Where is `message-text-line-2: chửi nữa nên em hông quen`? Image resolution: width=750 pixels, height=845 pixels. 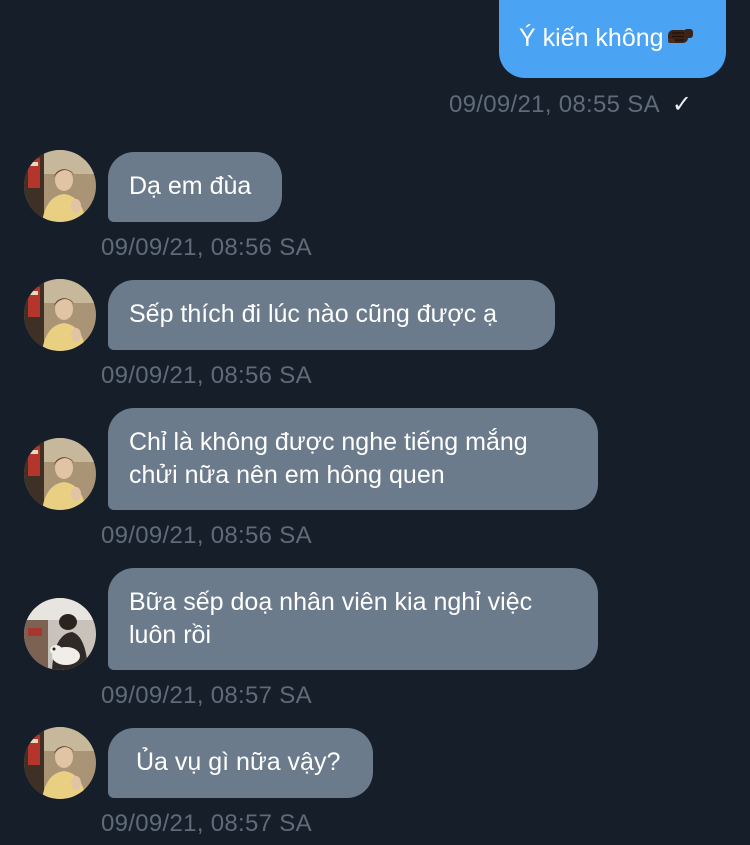 message-text-line-2: chửi nữa nên em hông quen is located at coordinates (287, 475).